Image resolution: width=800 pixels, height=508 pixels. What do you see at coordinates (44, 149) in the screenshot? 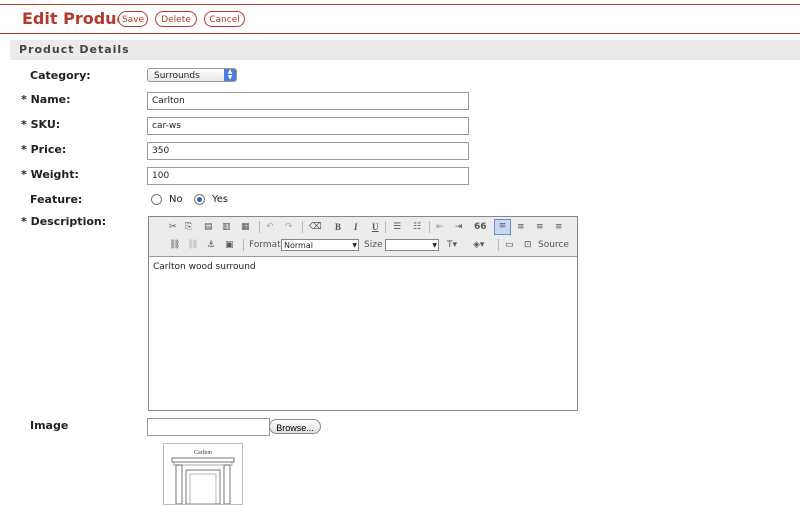
I see `price-label: * Price:` at bounding box center [44, 149].